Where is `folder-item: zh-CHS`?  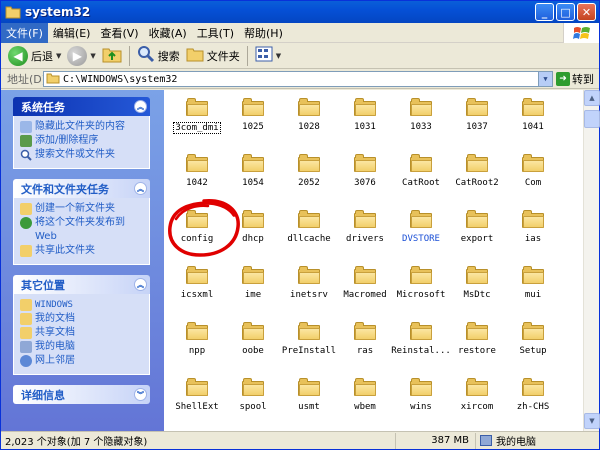 folder-item: zh-CHS is located at coordinates (533, 398).